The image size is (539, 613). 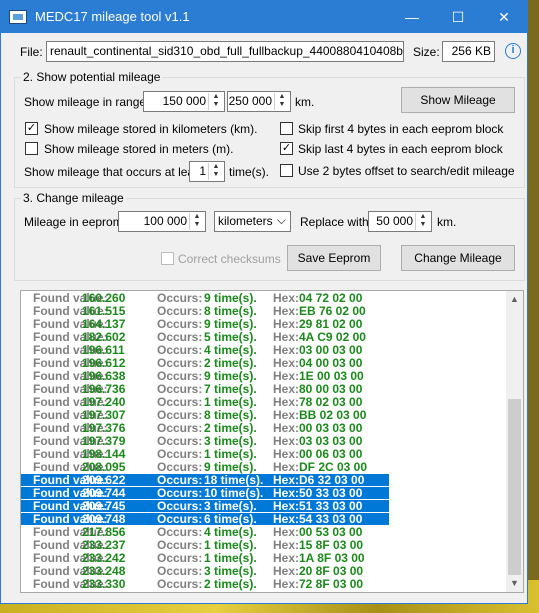 What do you see at coordinates (504, 17) in the screenshot?
I see `close-button: ✕` at bounding box center [504, 17].